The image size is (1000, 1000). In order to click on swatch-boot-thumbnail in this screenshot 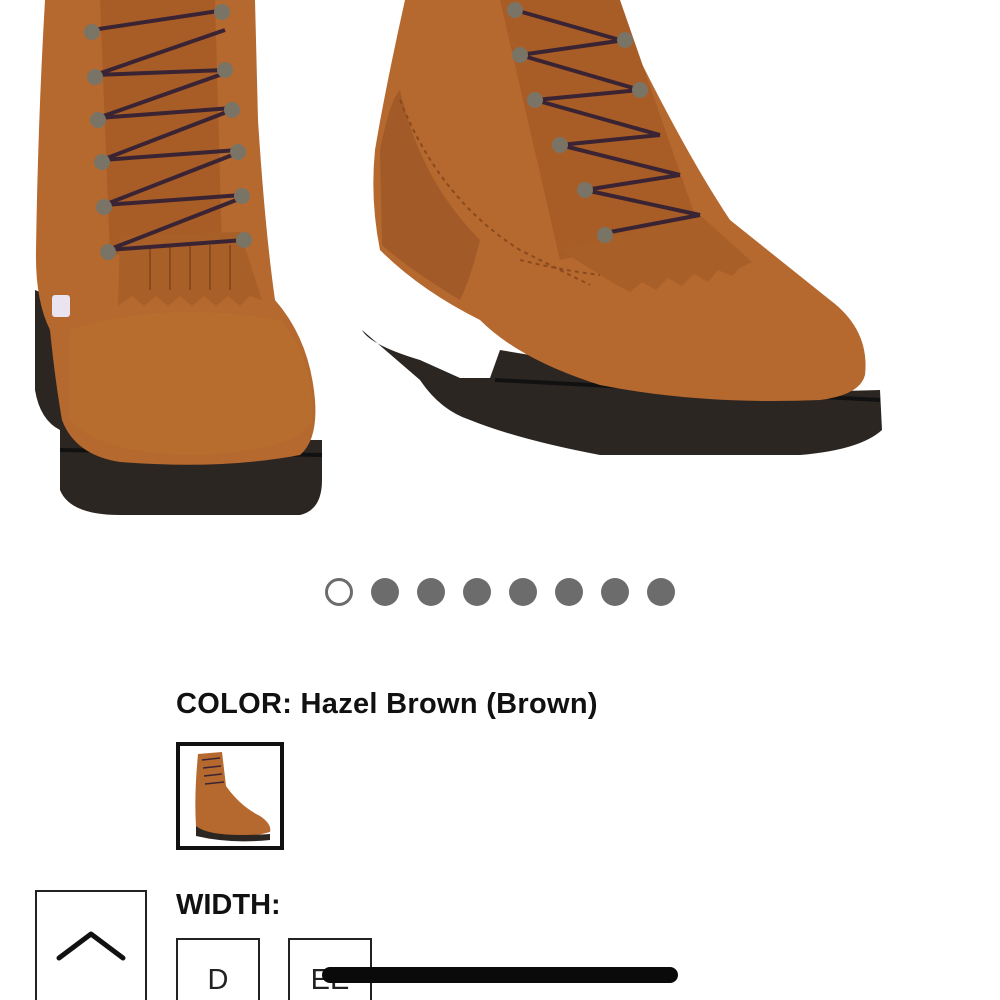, I will do `click(233, 797)`.